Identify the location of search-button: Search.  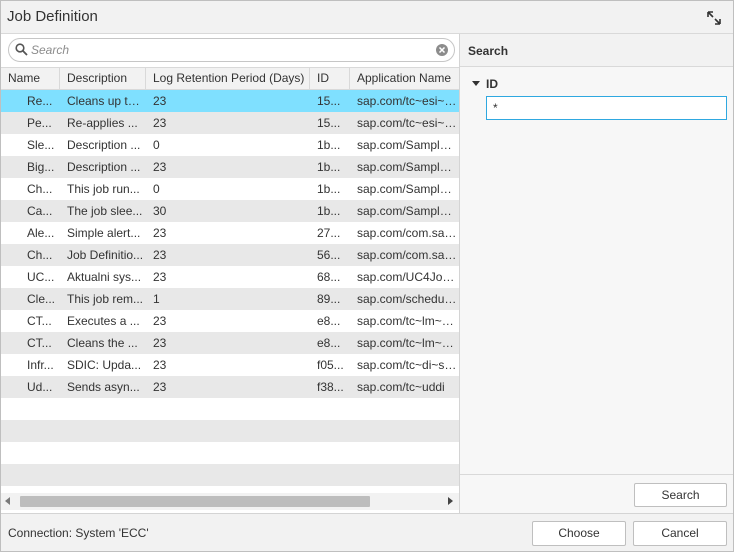
(680, 495).